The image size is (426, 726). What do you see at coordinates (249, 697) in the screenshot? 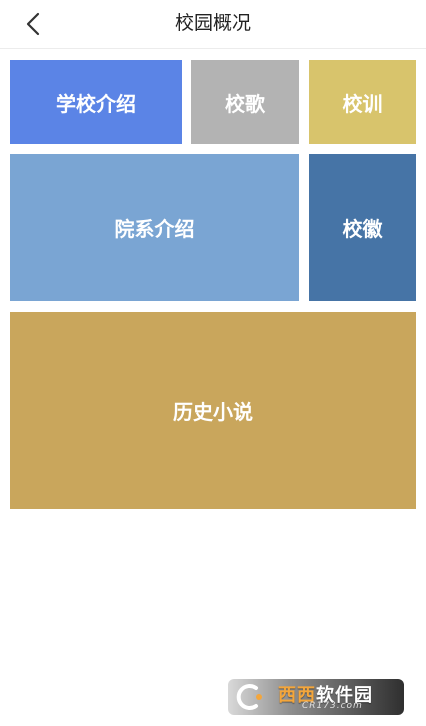
I see `site-logo-icon` at bounding box center [249, 697].